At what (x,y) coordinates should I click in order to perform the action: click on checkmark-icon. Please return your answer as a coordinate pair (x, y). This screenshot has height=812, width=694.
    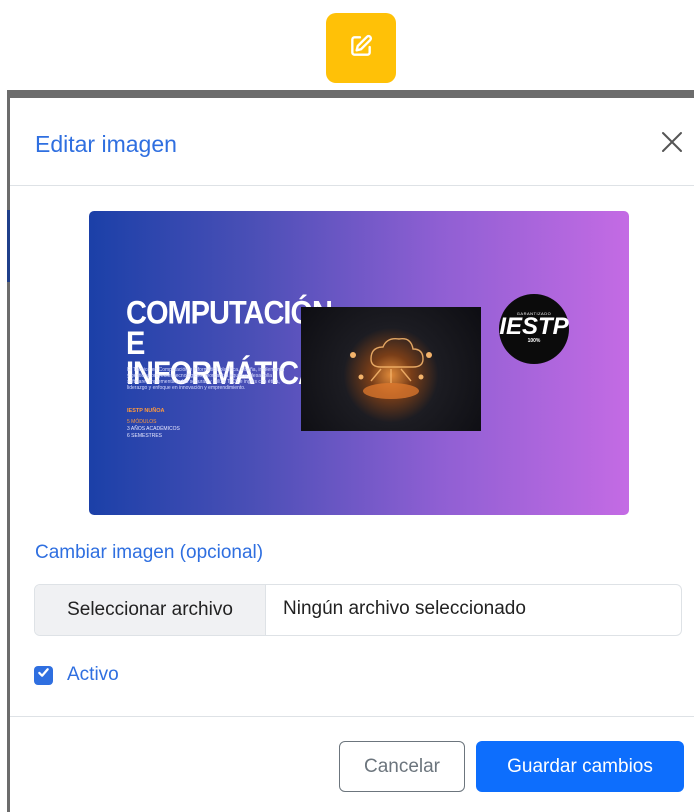
    Looking at the image, I should click on (43, 675).